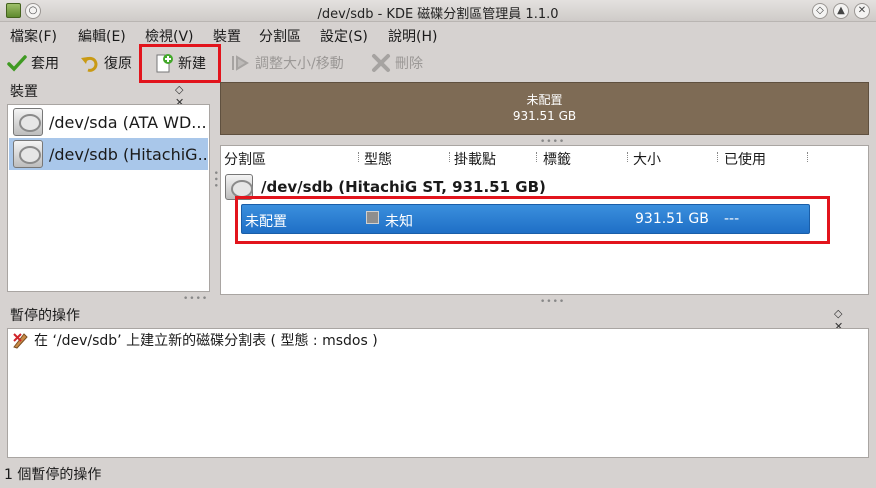 The image size is (876, 488). What do you see at coordinates (299, 64) in the screenshot?
I see `resize-move-label: 調整大小/移動` at bounding box center [299, 64].